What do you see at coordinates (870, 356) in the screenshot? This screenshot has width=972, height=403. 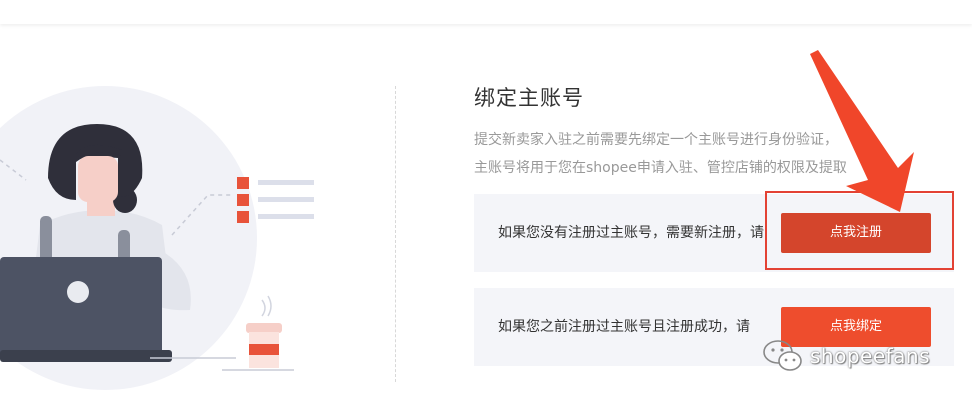 I see `watermark-text: shopeefans` at bounding box center [870, 356].